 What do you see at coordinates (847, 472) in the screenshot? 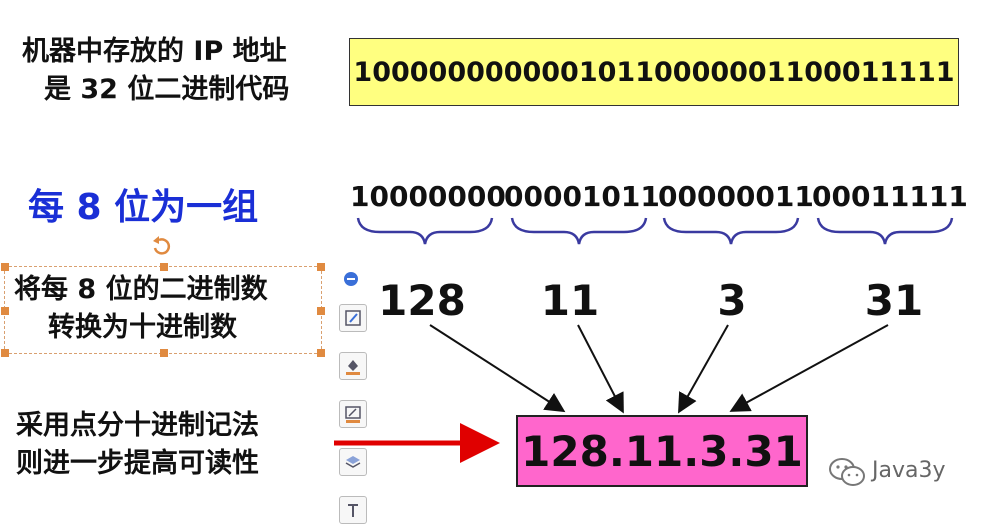
I see `wechat-icon` at bounding box center [847, 472].